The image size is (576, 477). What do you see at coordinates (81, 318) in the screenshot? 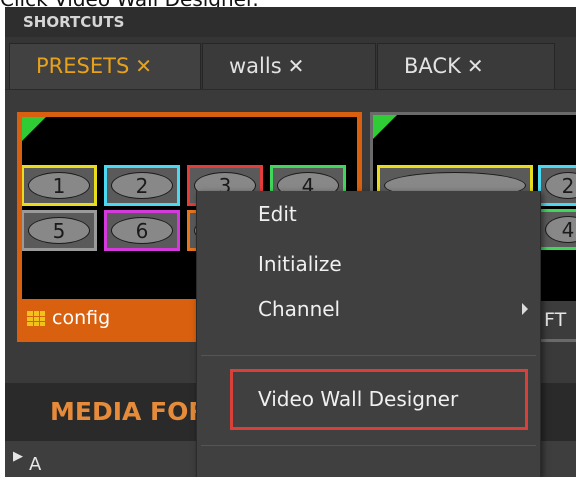
I see `preset-name: config` at bounding box center [81, 318].